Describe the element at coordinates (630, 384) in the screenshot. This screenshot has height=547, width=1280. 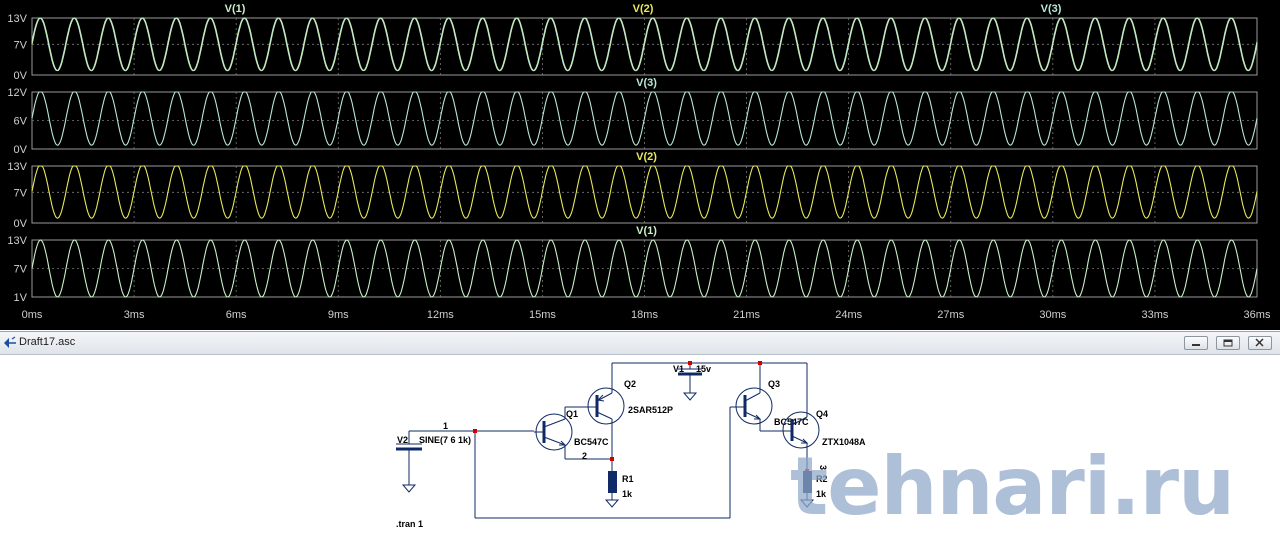
I see `q2-name: Q2` at that location.